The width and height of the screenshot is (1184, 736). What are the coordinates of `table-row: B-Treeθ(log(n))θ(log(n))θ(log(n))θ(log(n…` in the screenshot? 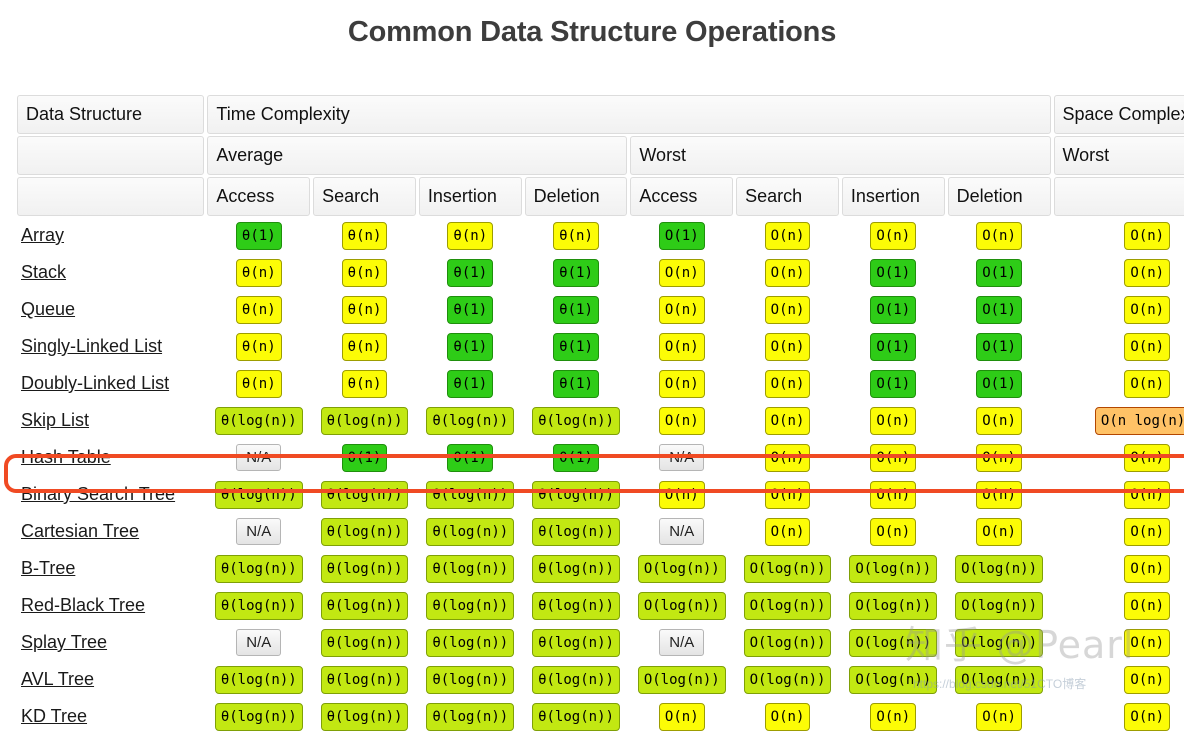 It's located at (600, 568).